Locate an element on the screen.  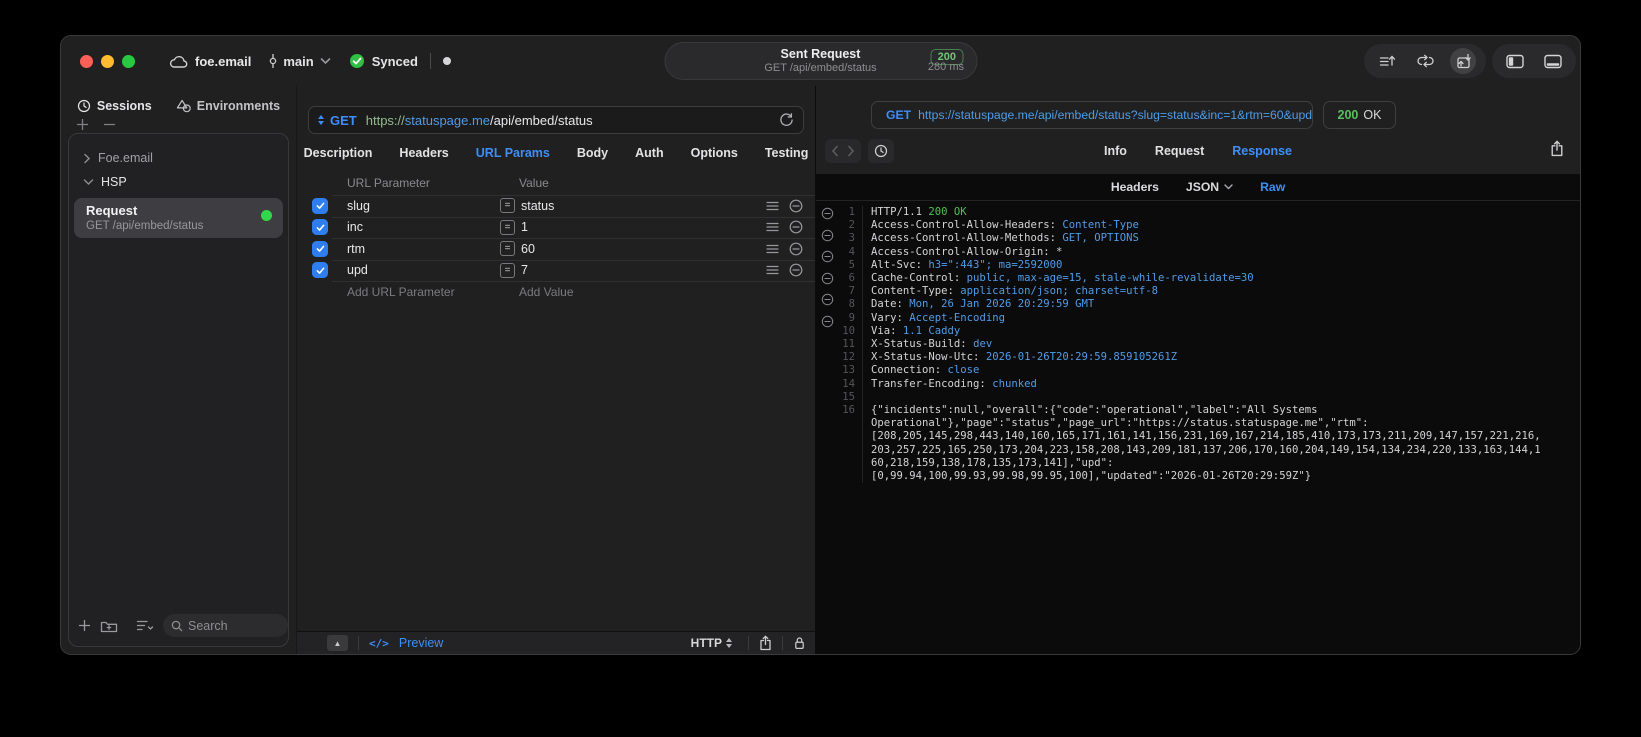
tab-sessions: Sessions is located at coordinates (114, 106).